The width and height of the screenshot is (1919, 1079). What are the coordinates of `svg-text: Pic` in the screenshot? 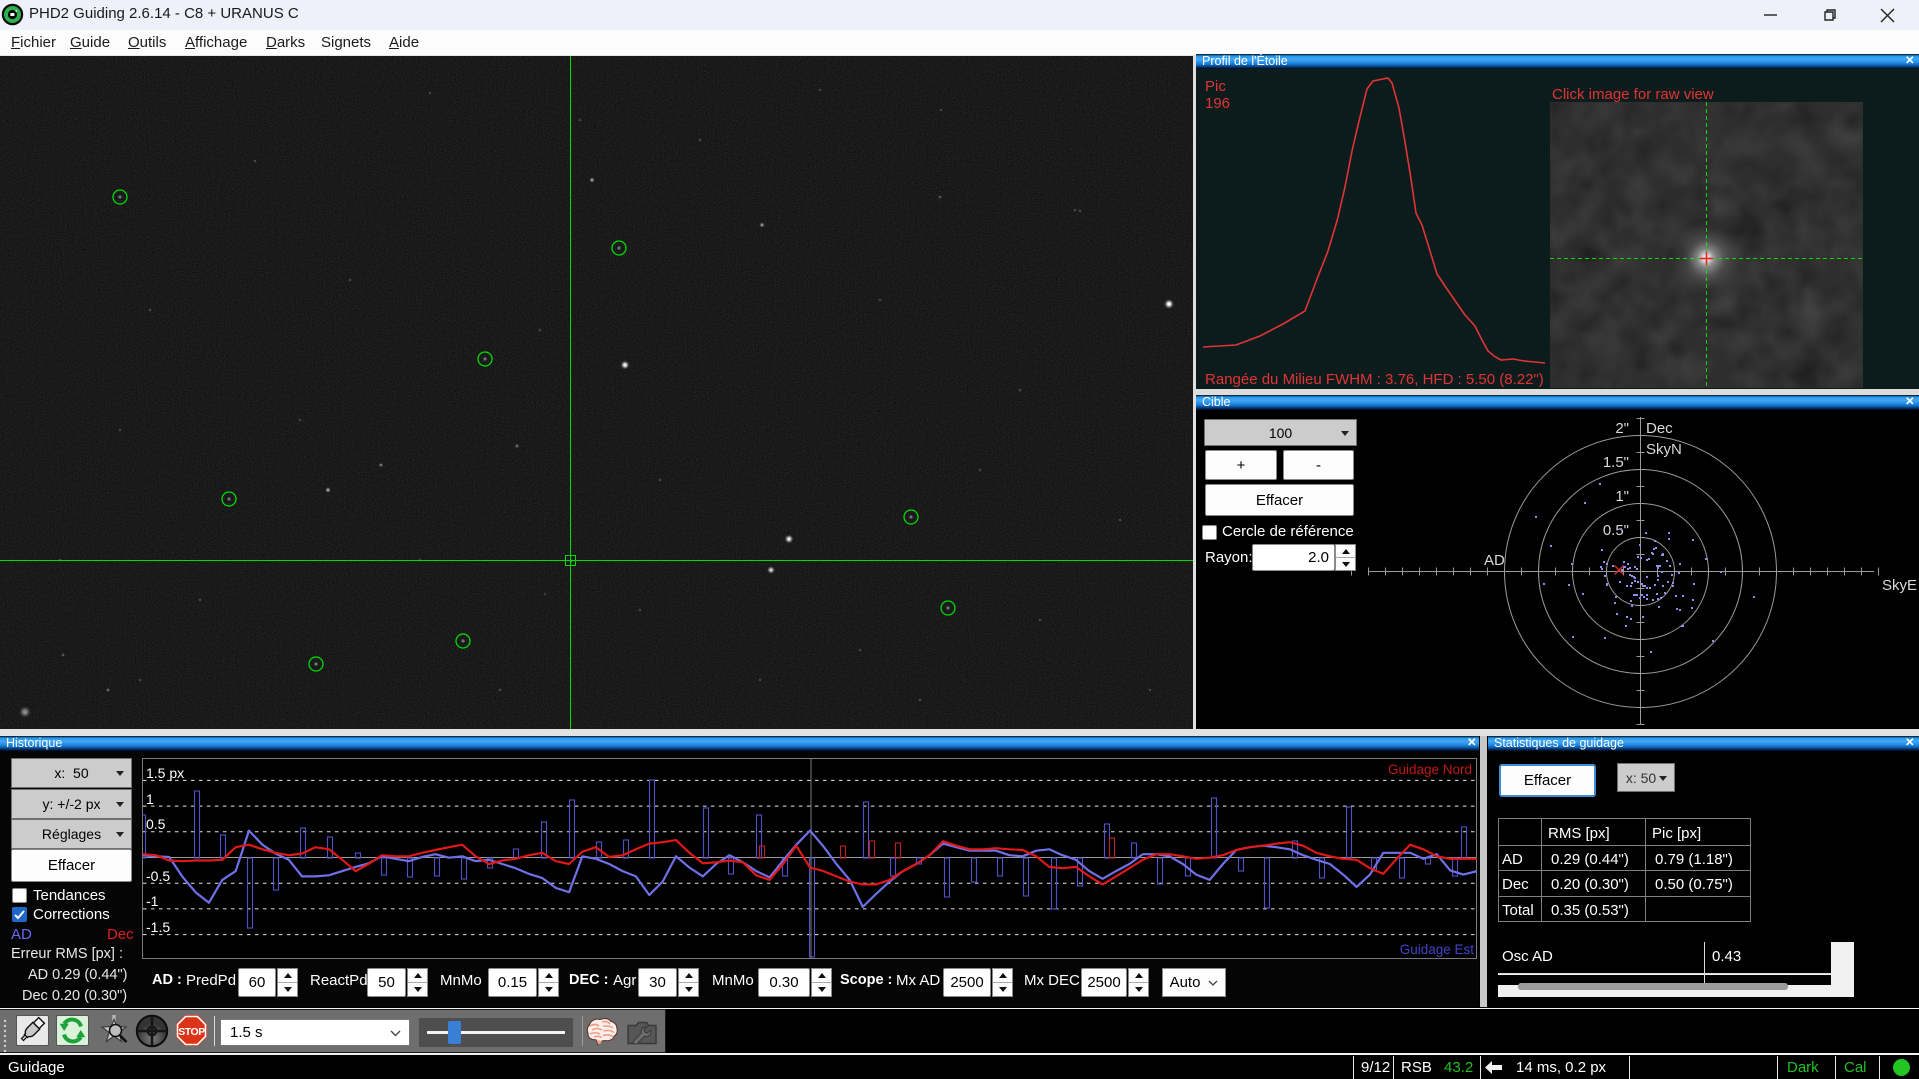 It's located at (1215, 86).